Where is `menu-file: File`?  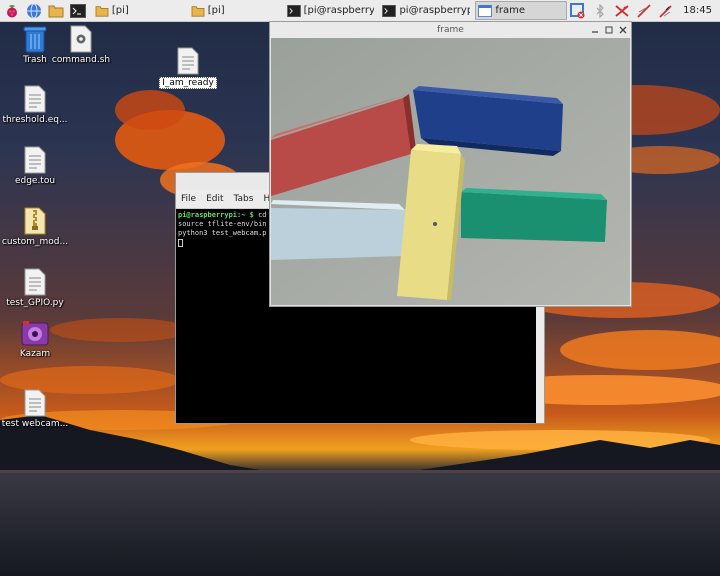 menu-file: File is located at coordinates (188, 199).